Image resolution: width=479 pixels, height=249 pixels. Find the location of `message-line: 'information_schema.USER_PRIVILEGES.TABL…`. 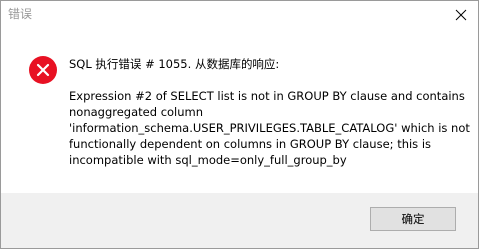

message-line: 'information_schema.USER_PRIVILEGES.TABL… is located at coordinates (269, 128).